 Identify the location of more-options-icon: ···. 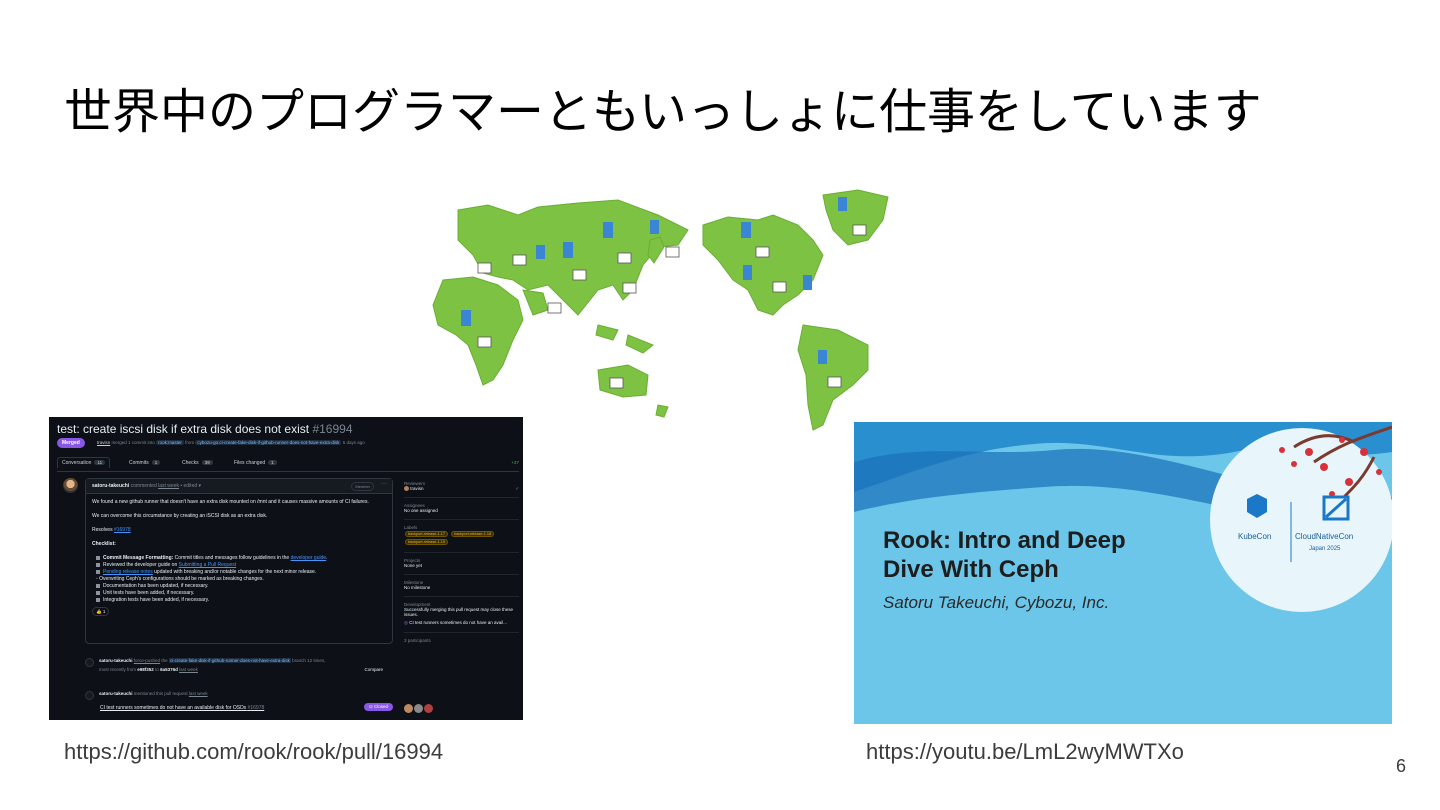
(384, 484).